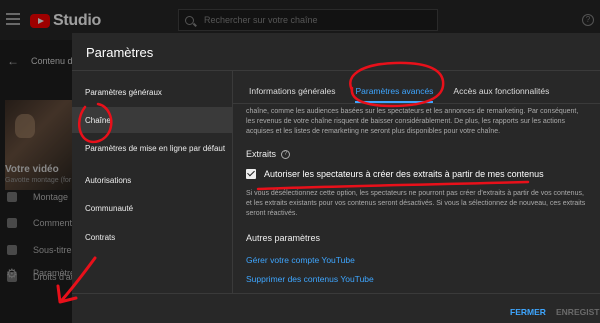 This screenshot has height=323, width=600. Describe the element at coordinates (152, 92) in the screenshot. I see `sidebar-item-general: Paramètres généraux` at that location.